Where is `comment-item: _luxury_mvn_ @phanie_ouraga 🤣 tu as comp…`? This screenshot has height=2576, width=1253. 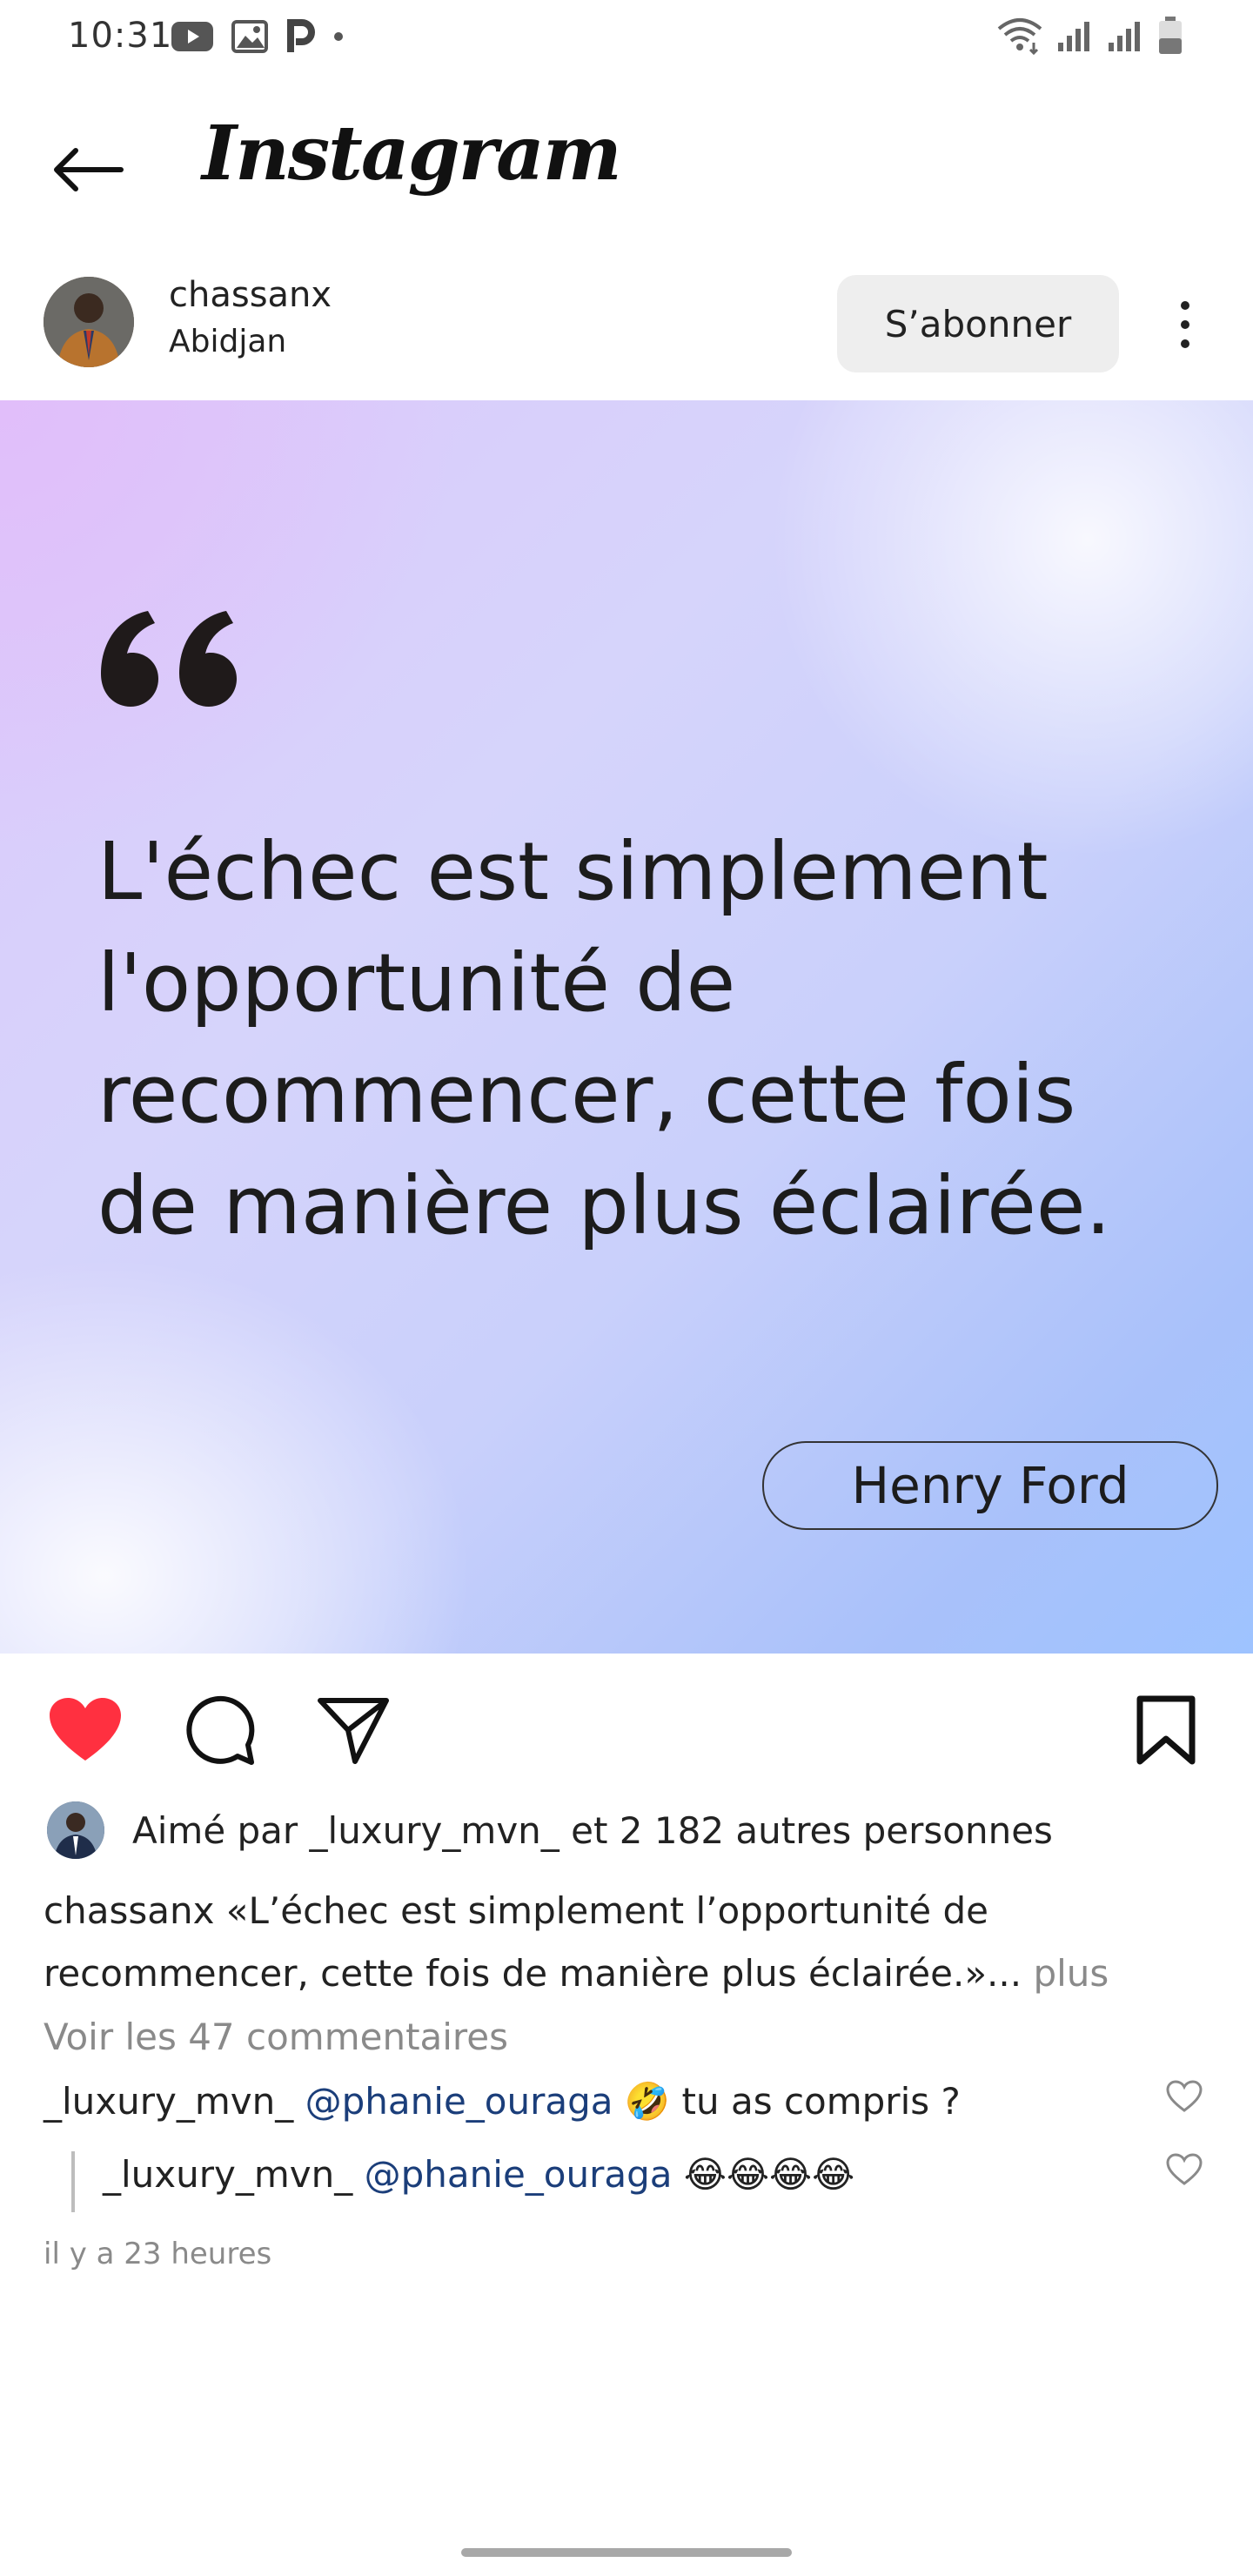
comment-item: _luxury_mvn_ @phanie_ouraga 🤣 tu as comp… is located at coordinates (502, 2102).